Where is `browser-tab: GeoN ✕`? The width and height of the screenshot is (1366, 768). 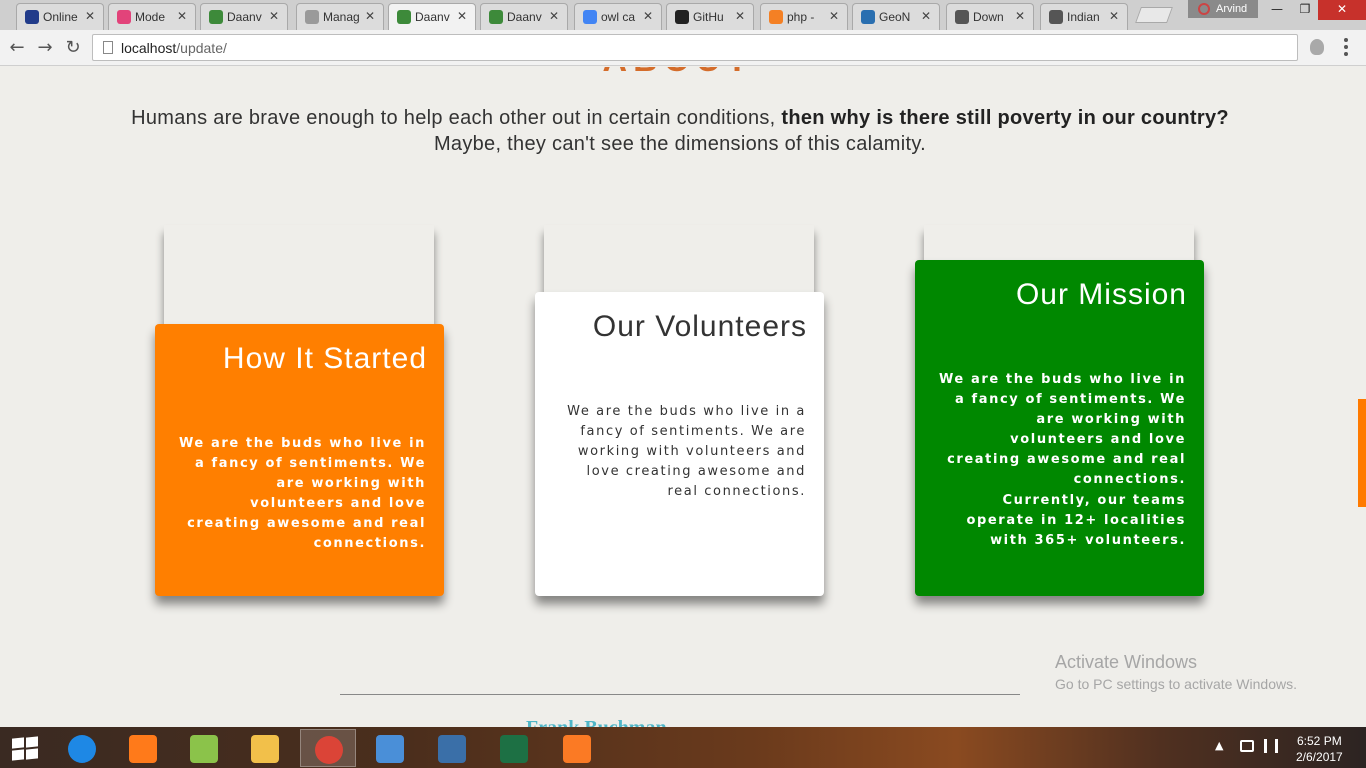 browser-tab: GeoN ✕ is located at coordinates (896, 16).